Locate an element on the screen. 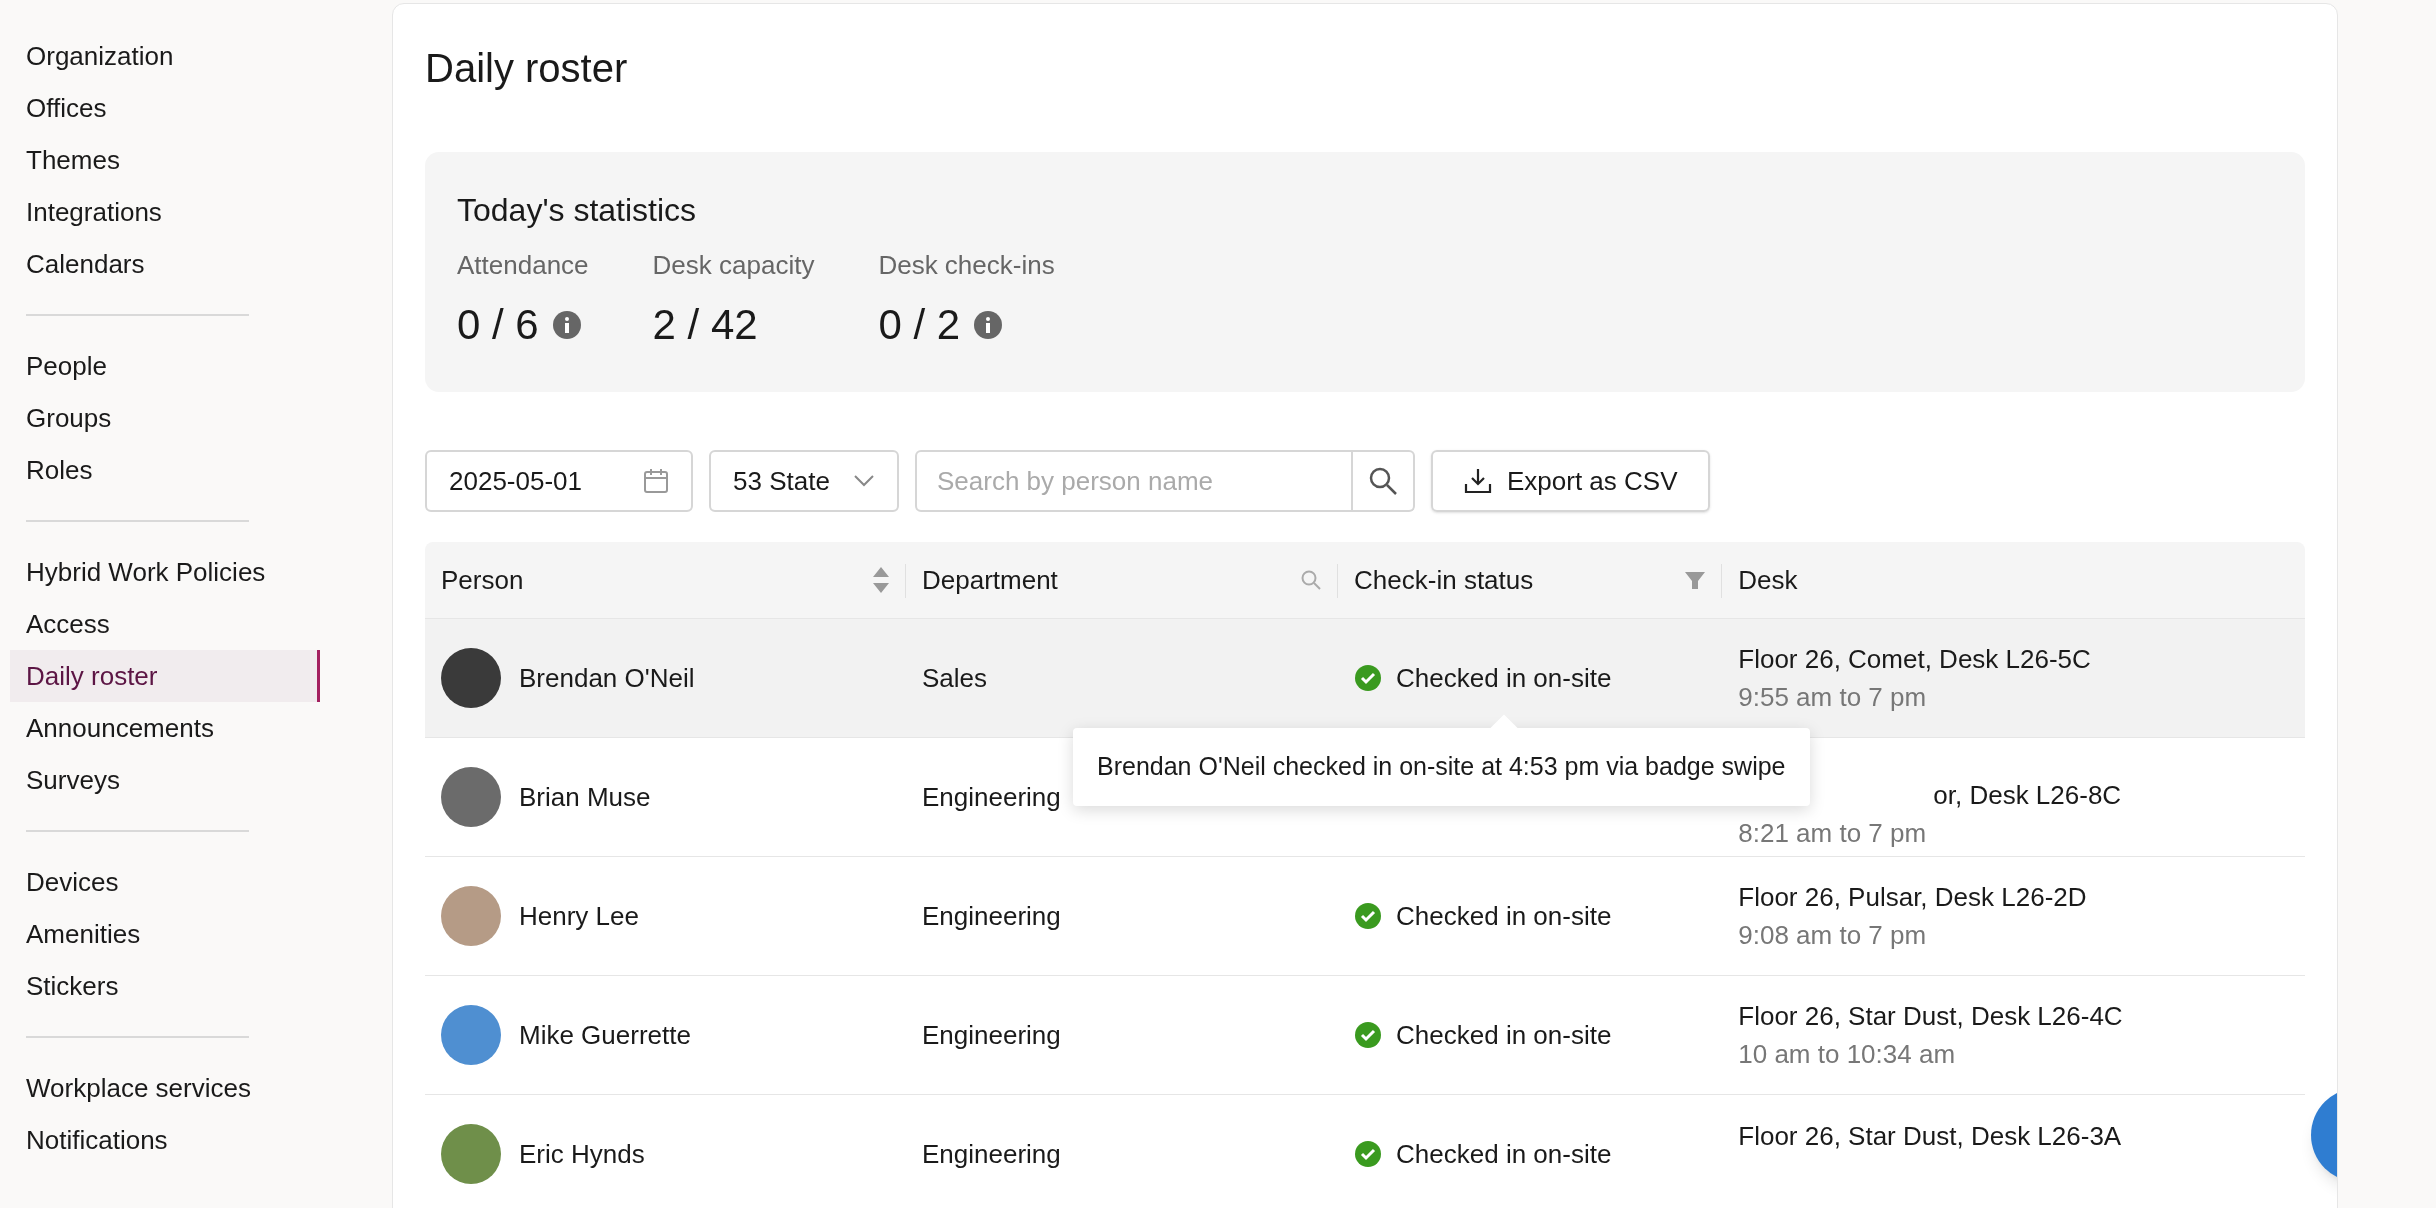 This screenshot has height=1208, width=2436. stat-label: Attendance is located at coordinates (523, 265).